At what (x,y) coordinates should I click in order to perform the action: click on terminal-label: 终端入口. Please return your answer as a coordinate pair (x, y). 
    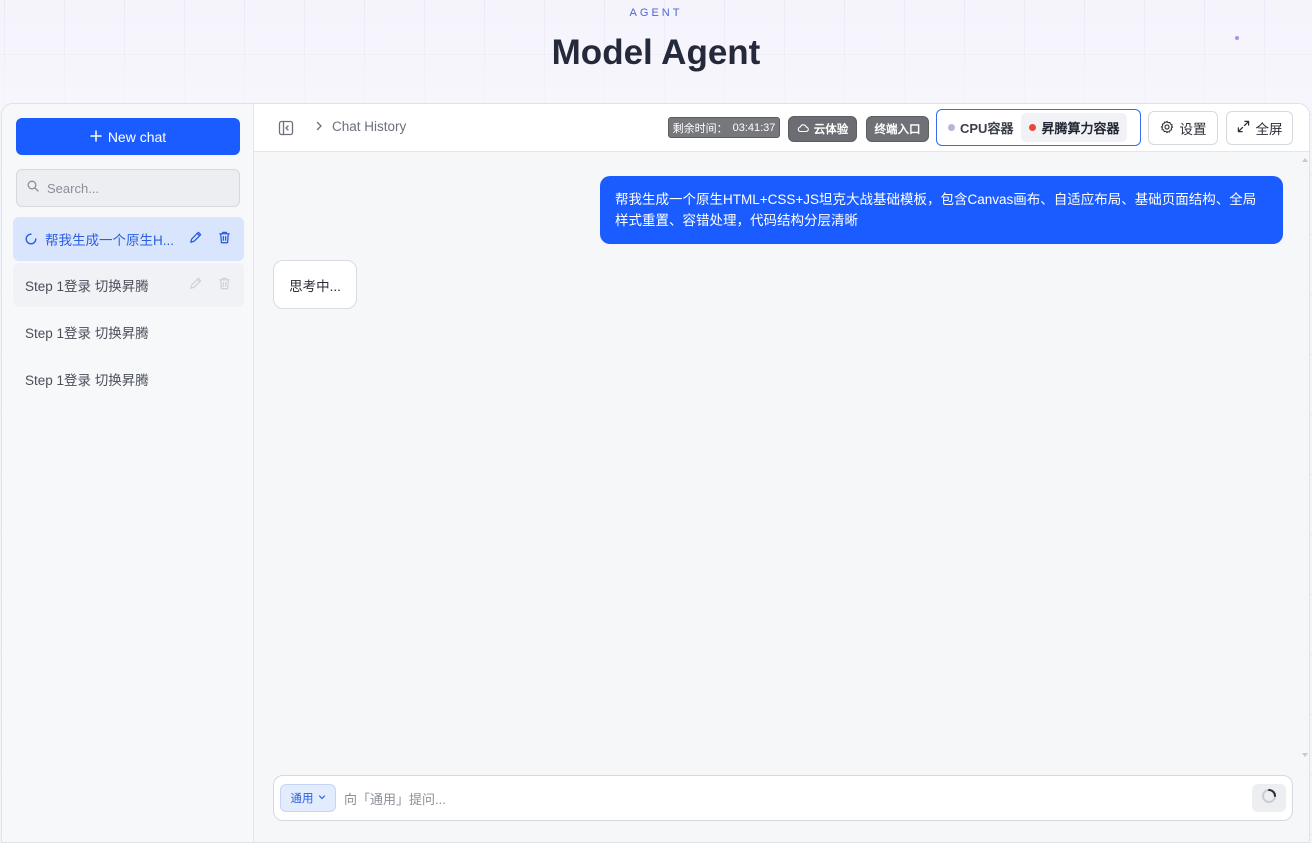
    Looking at the image, I should click on (897, 130).